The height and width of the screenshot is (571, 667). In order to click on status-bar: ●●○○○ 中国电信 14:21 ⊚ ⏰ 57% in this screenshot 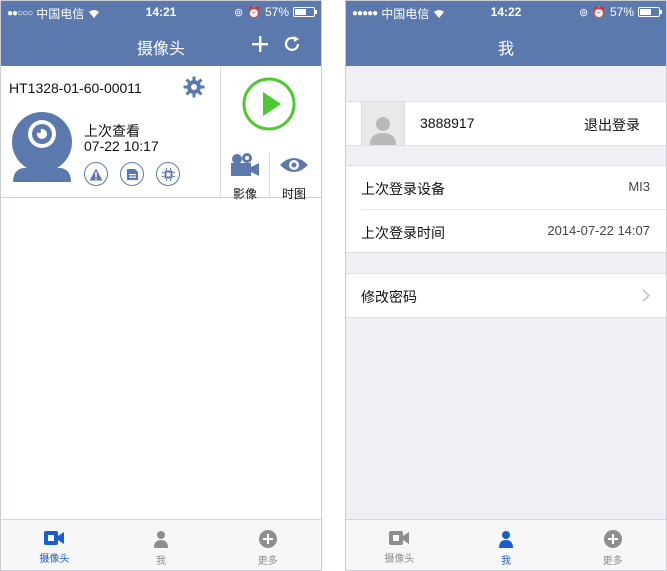, I will do `click(161, 12)`.